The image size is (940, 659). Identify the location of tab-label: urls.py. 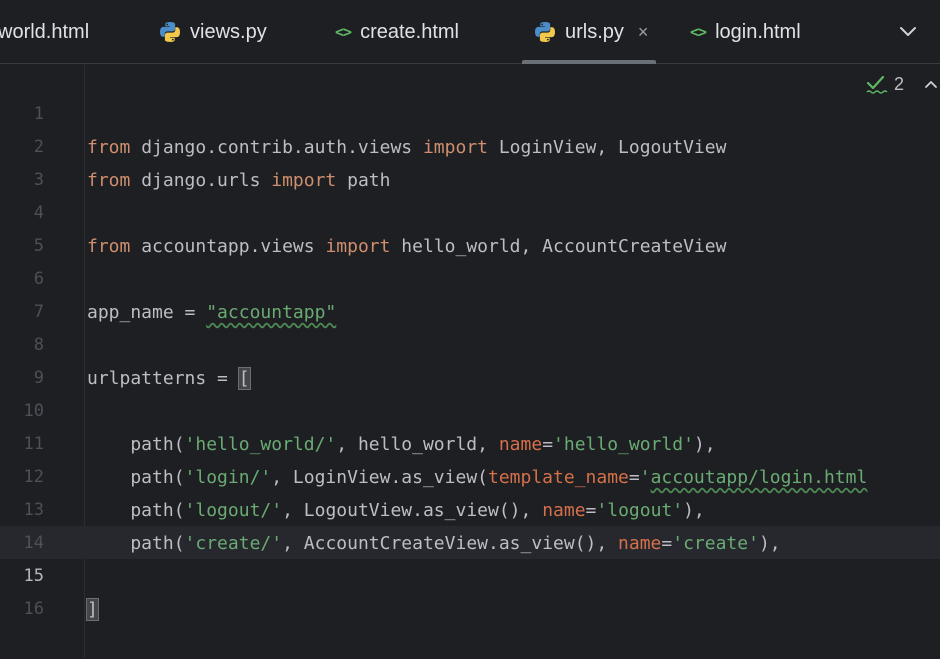
(594, 31).